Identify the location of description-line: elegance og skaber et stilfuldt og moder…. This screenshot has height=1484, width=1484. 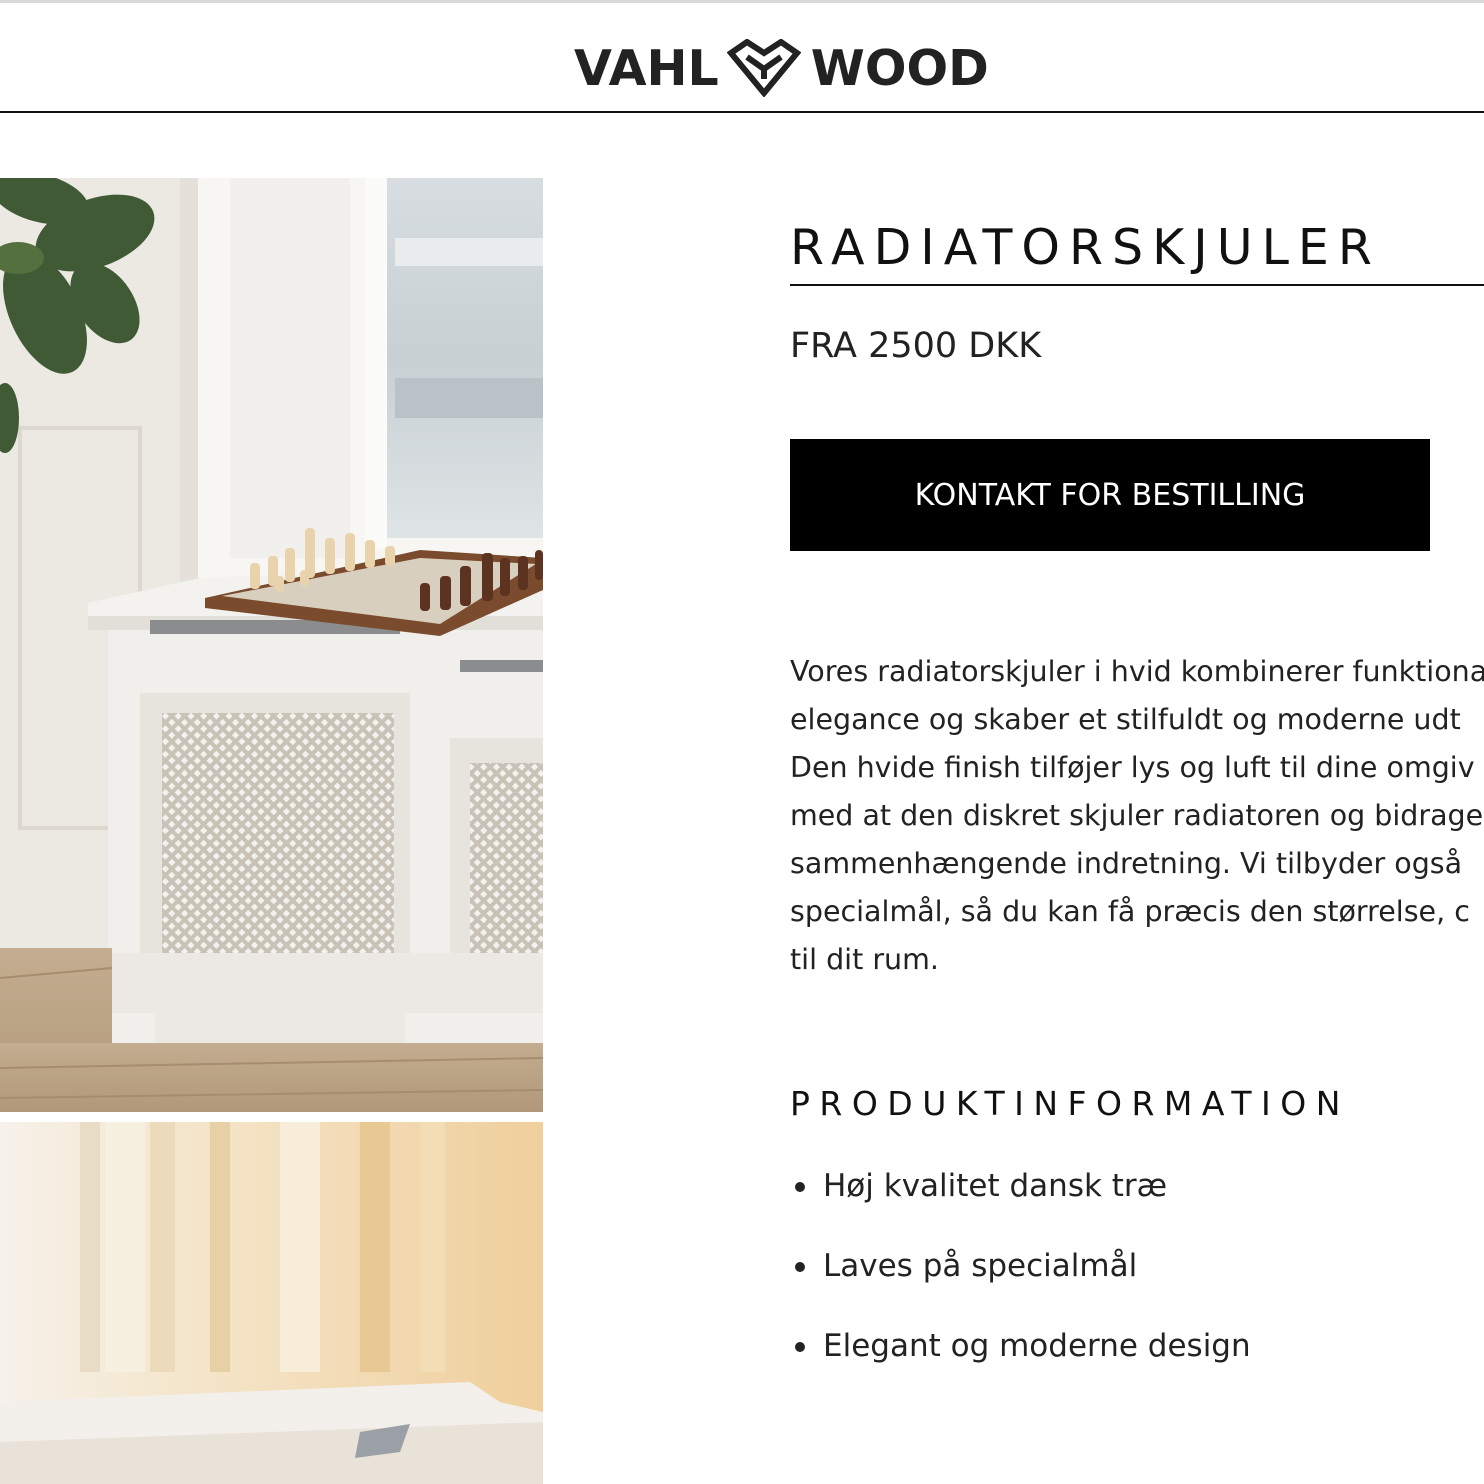
(1125, 719).